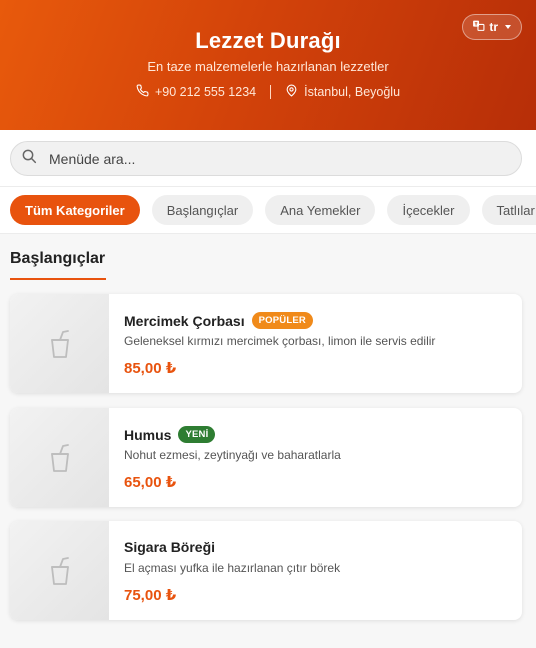 The height and width of the screenshot is (648, 536). What do you see at coordinates (24, 158) in the screenshot?
I see `search-icon` at bounding box center [24, 158].